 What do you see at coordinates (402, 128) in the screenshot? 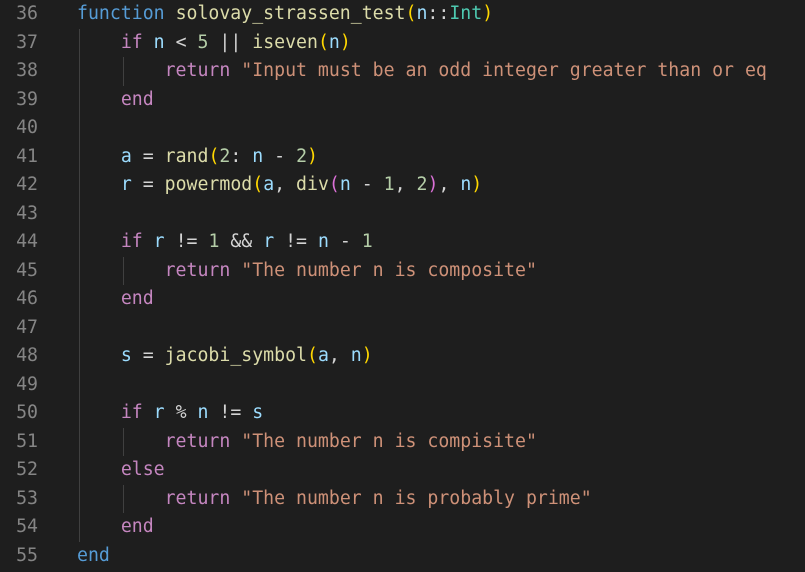
I see `code-line: 40` at bounding box center [402, 128].